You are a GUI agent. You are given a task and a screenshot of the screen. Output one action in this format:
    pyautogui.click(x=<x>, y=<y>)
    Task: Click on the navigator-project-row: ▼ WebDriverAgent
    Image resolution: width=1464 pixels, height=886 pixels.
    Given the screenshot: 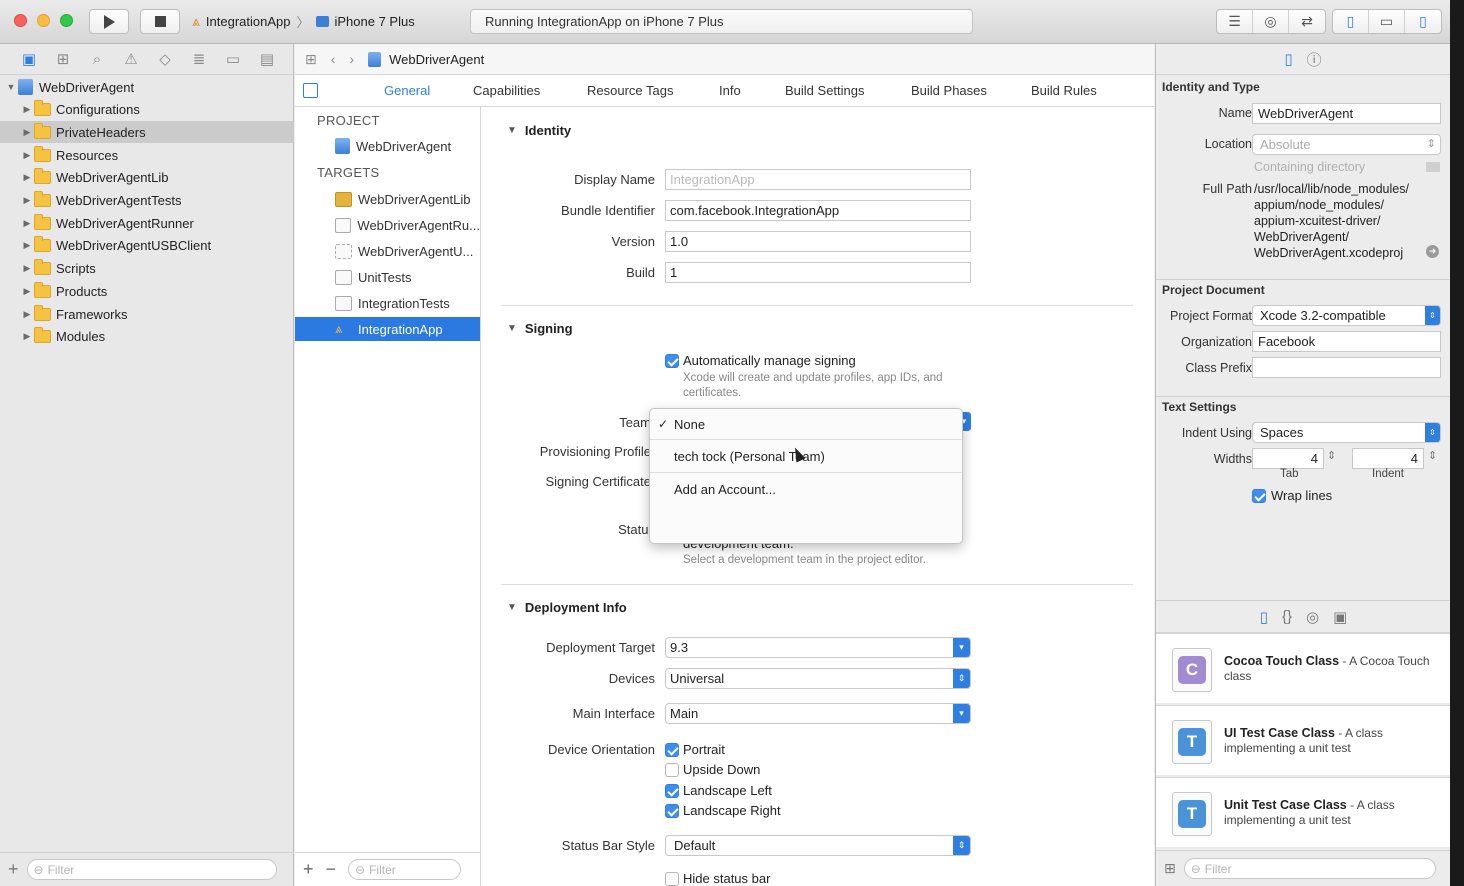 What is the action you would take?
    pyautogui.click(x=147, y=87)
    